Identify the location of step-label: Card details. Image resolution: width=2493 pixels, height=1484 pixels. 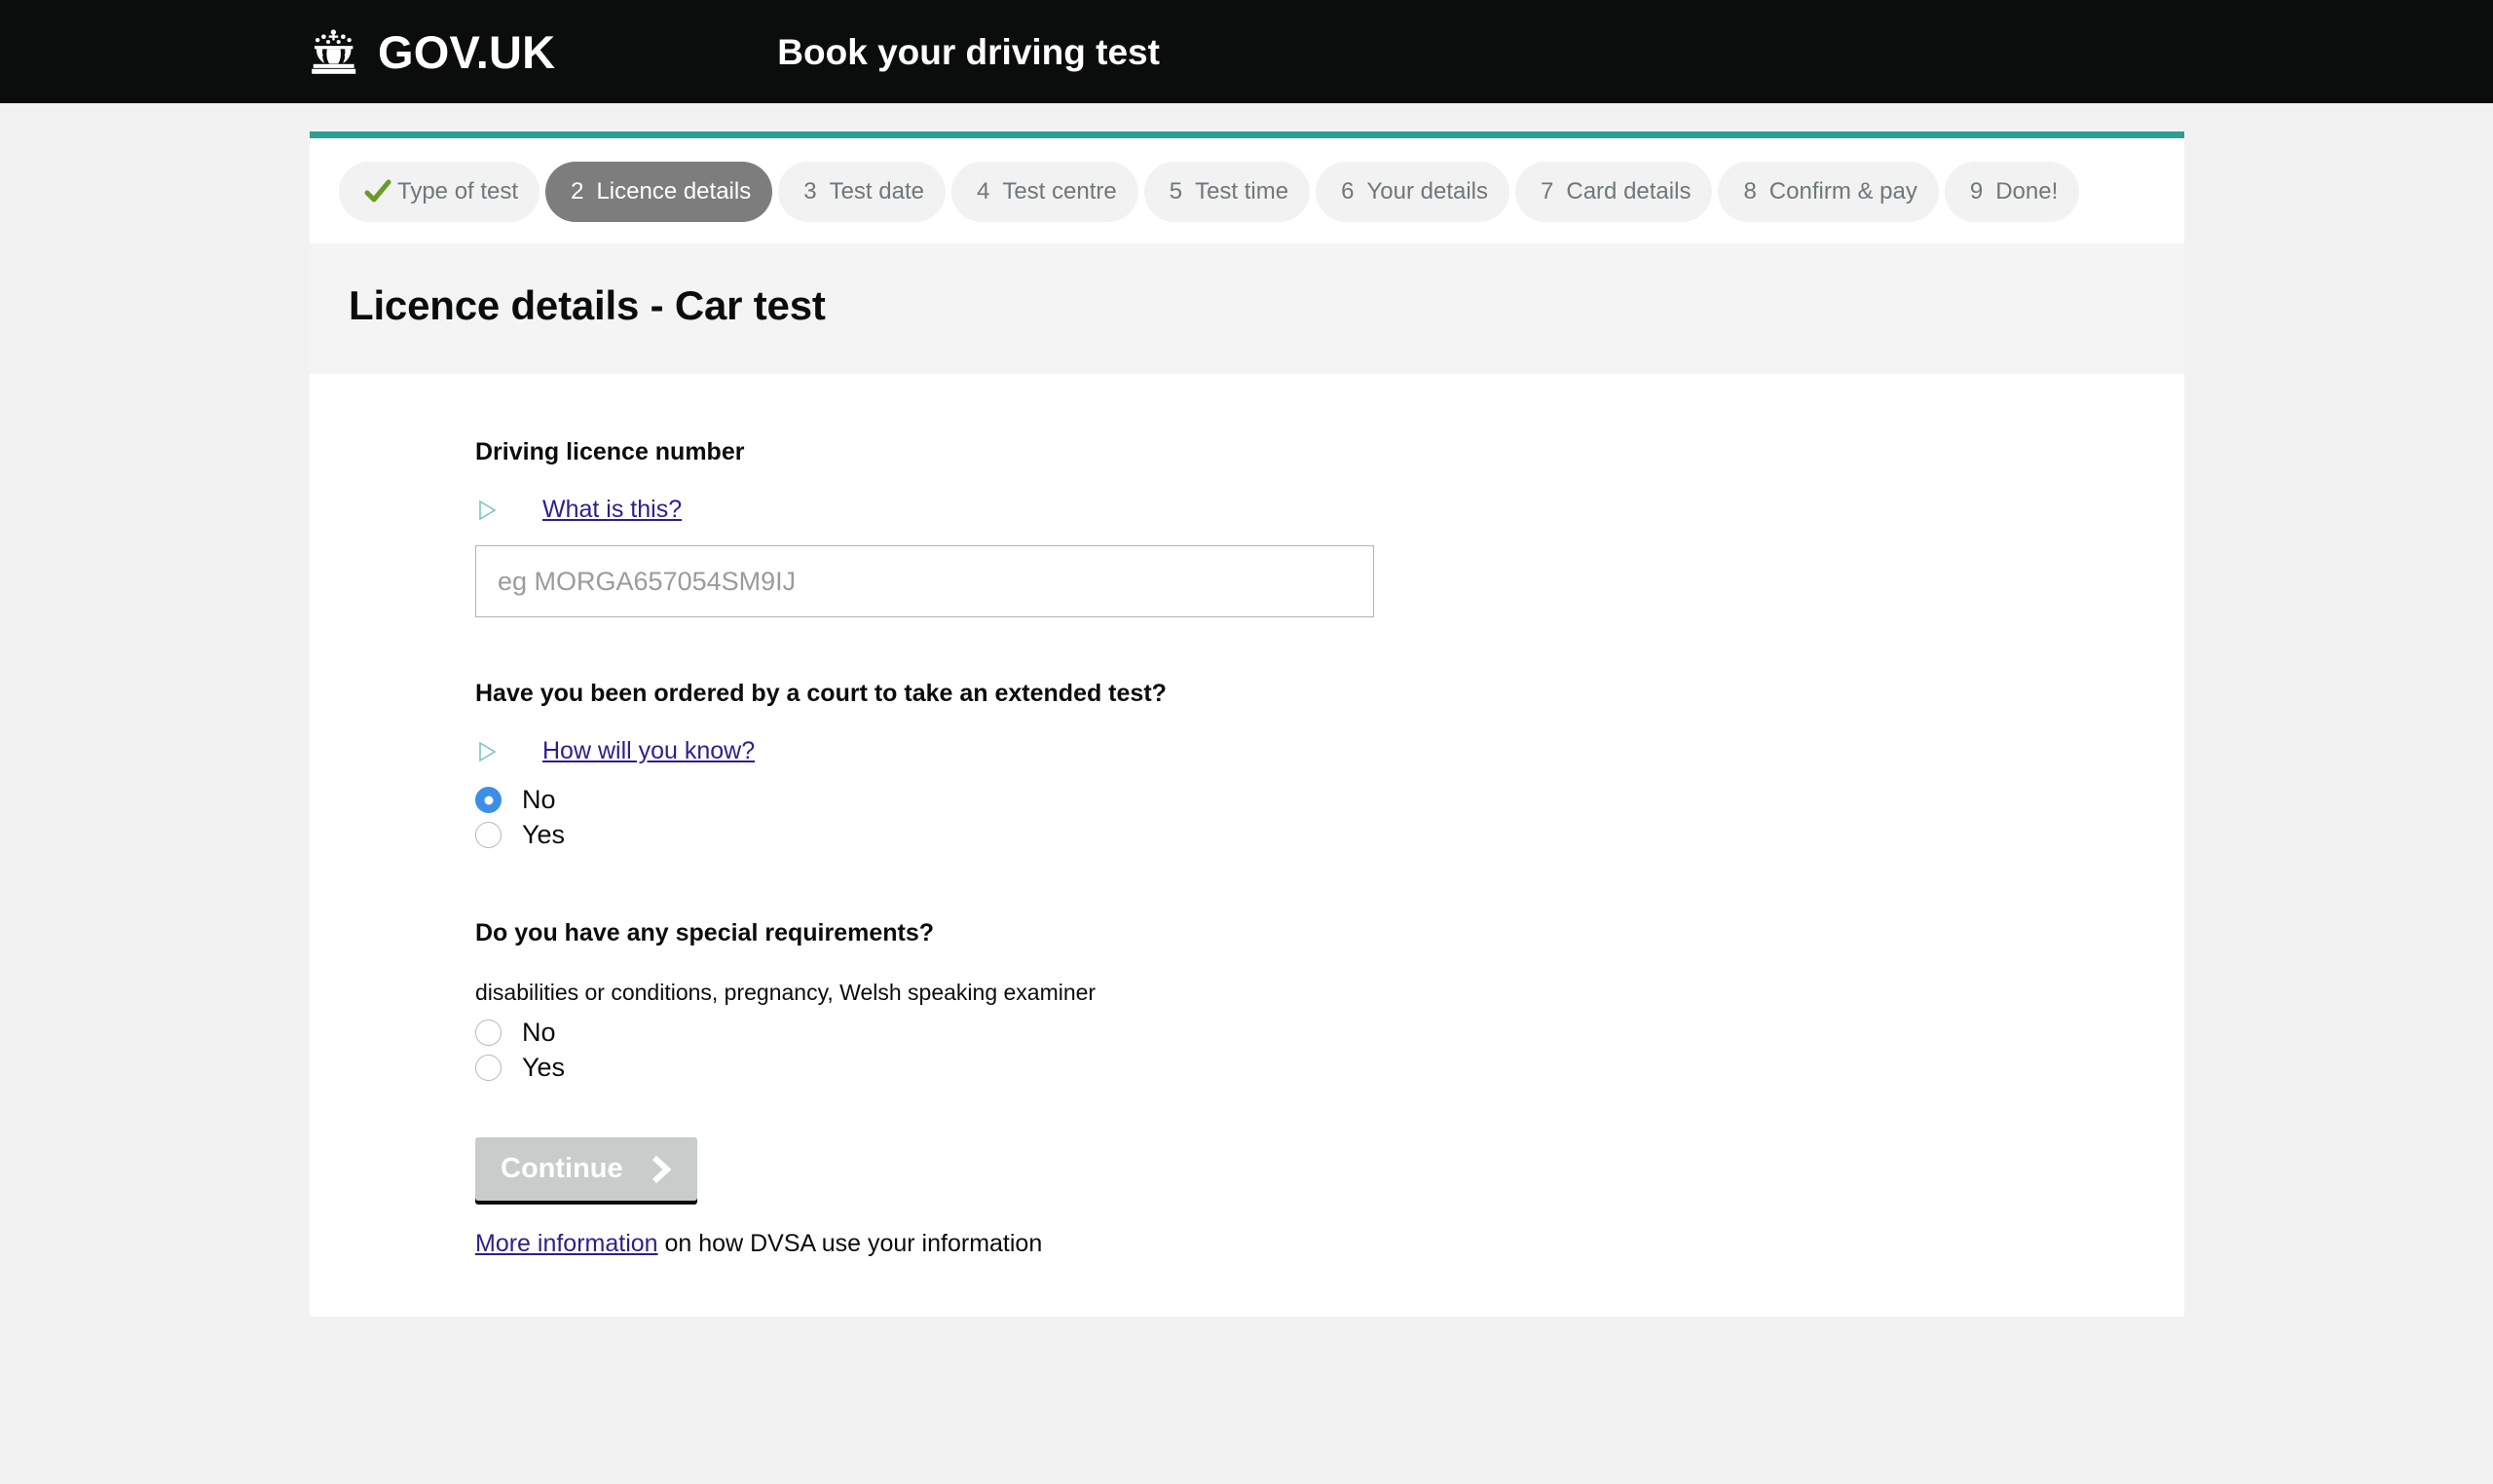
(1629, 191).